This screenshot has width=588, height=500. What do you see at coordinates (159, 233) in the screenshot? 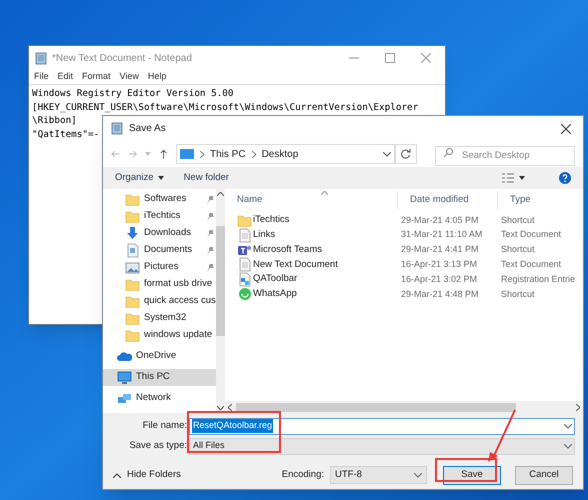
I see `sidebar-item: Downloads` at bounding box center [159, 233].